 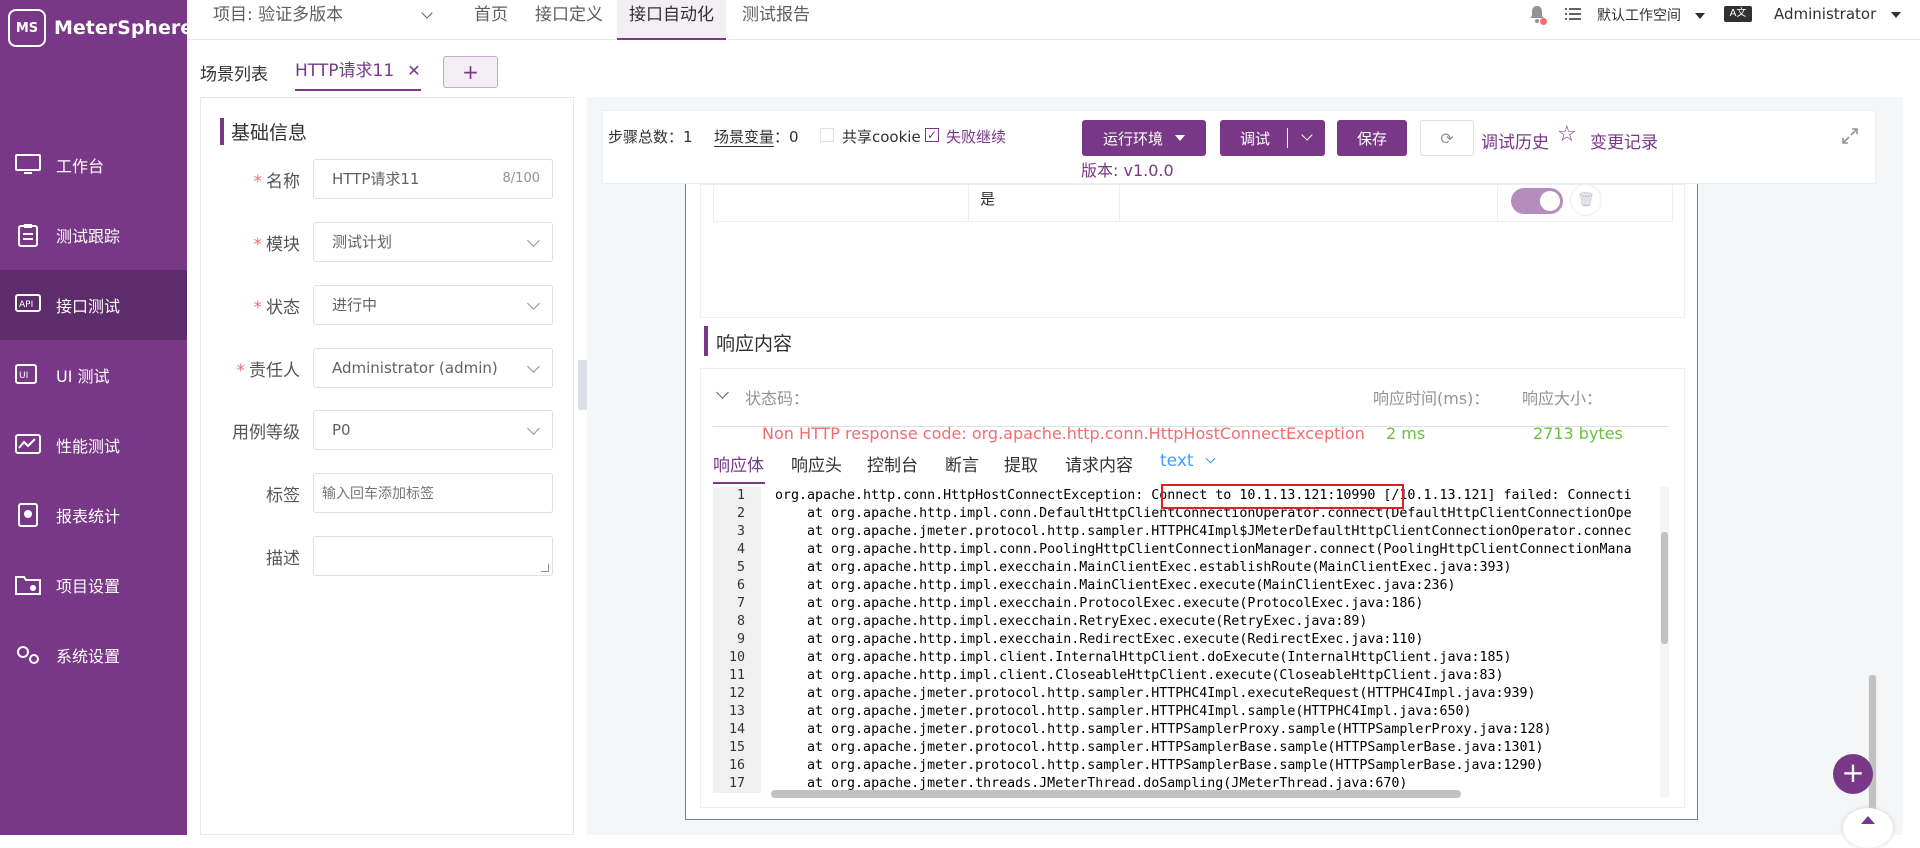 I want to click on debug-button: 调试, so click(x=1272, y=138).